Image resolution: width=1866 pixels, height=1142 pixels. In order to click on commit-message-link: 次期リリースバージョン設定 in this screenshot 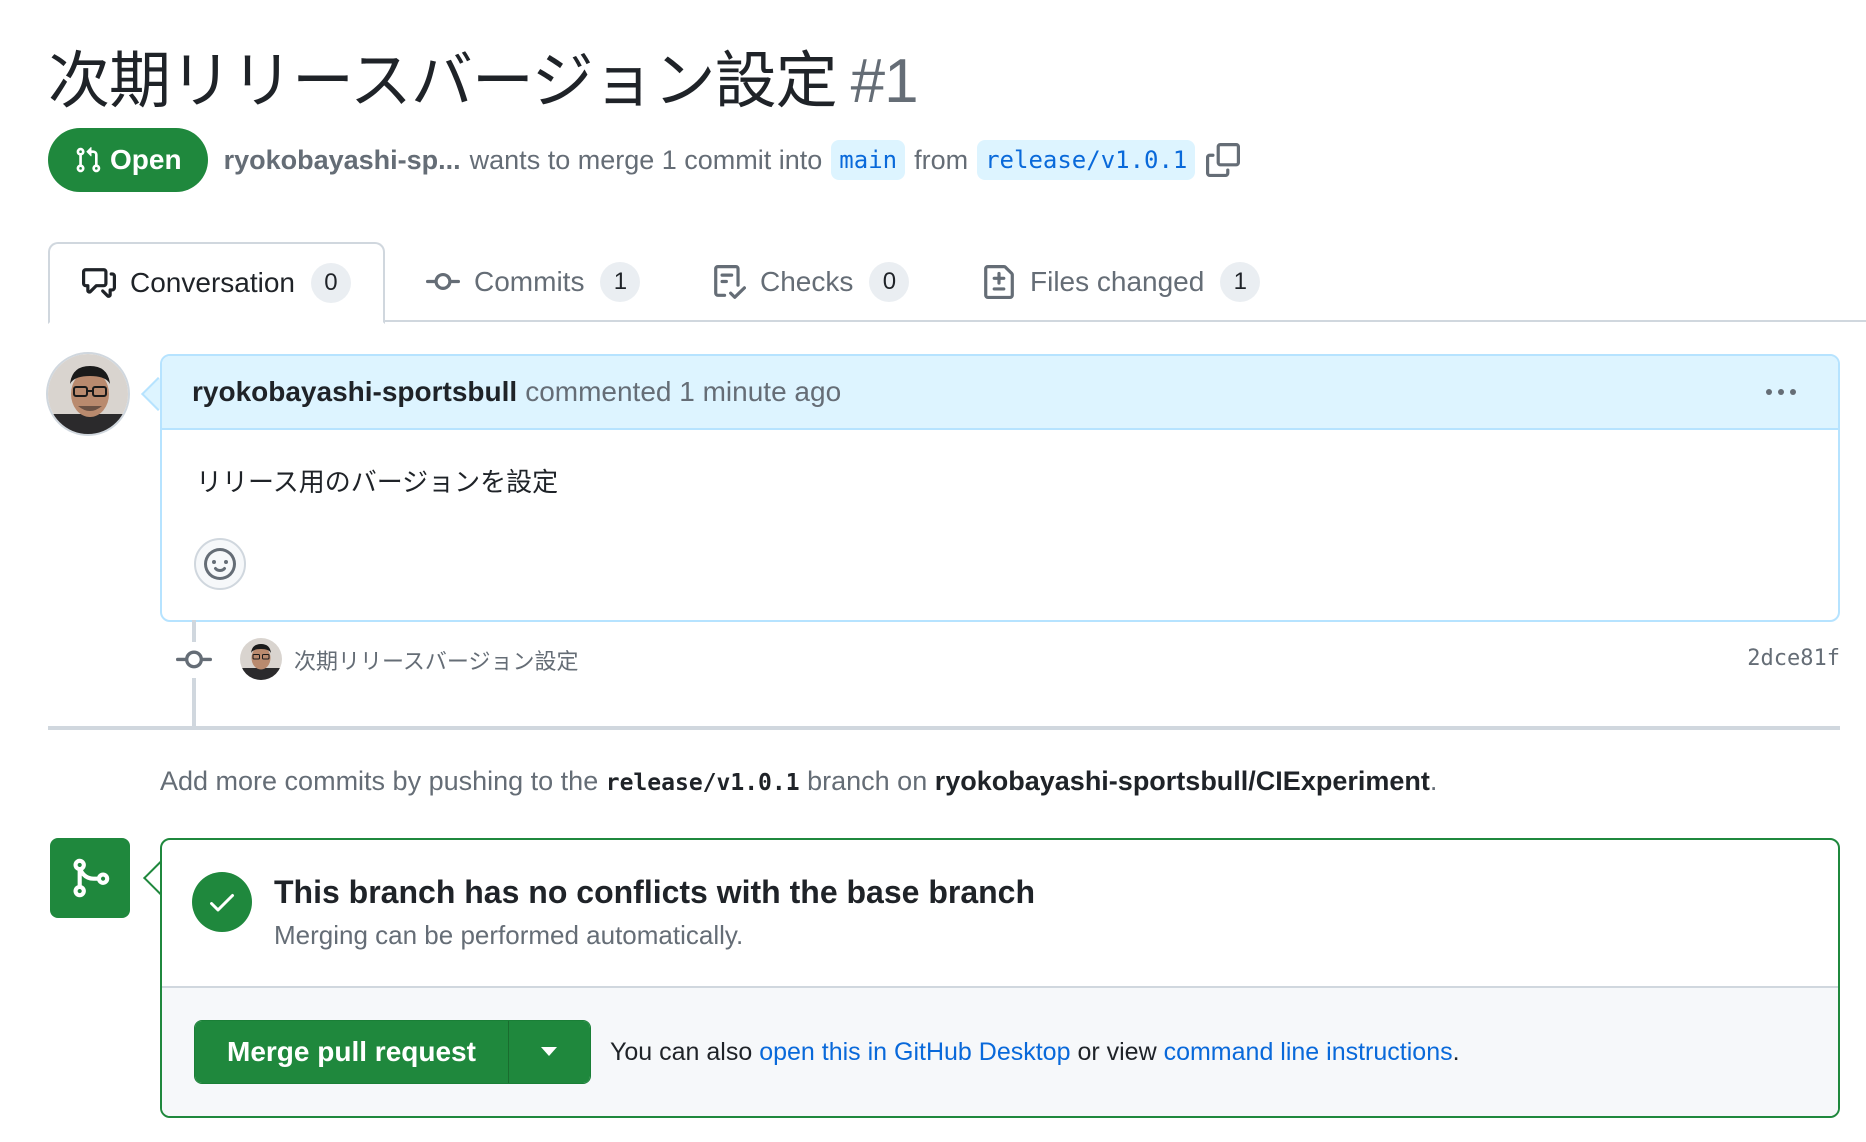, I will do `click(436, 660)`.